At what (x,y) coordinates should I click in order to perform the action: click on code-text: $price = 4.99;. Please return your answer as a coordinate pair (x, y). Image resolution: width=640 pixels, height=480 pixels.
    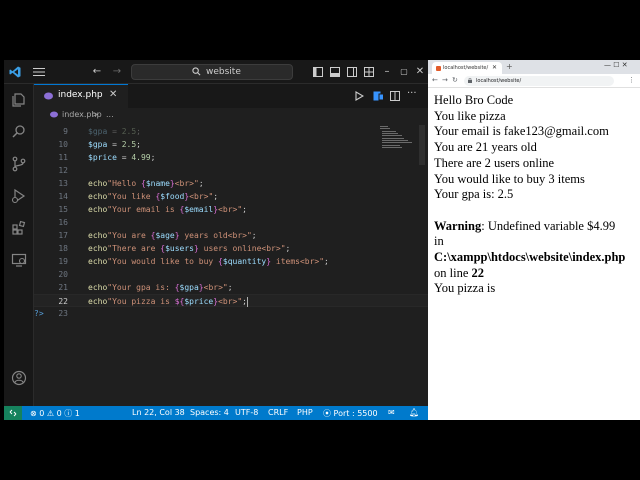
    Looking at the image, I should click on (122, 157).